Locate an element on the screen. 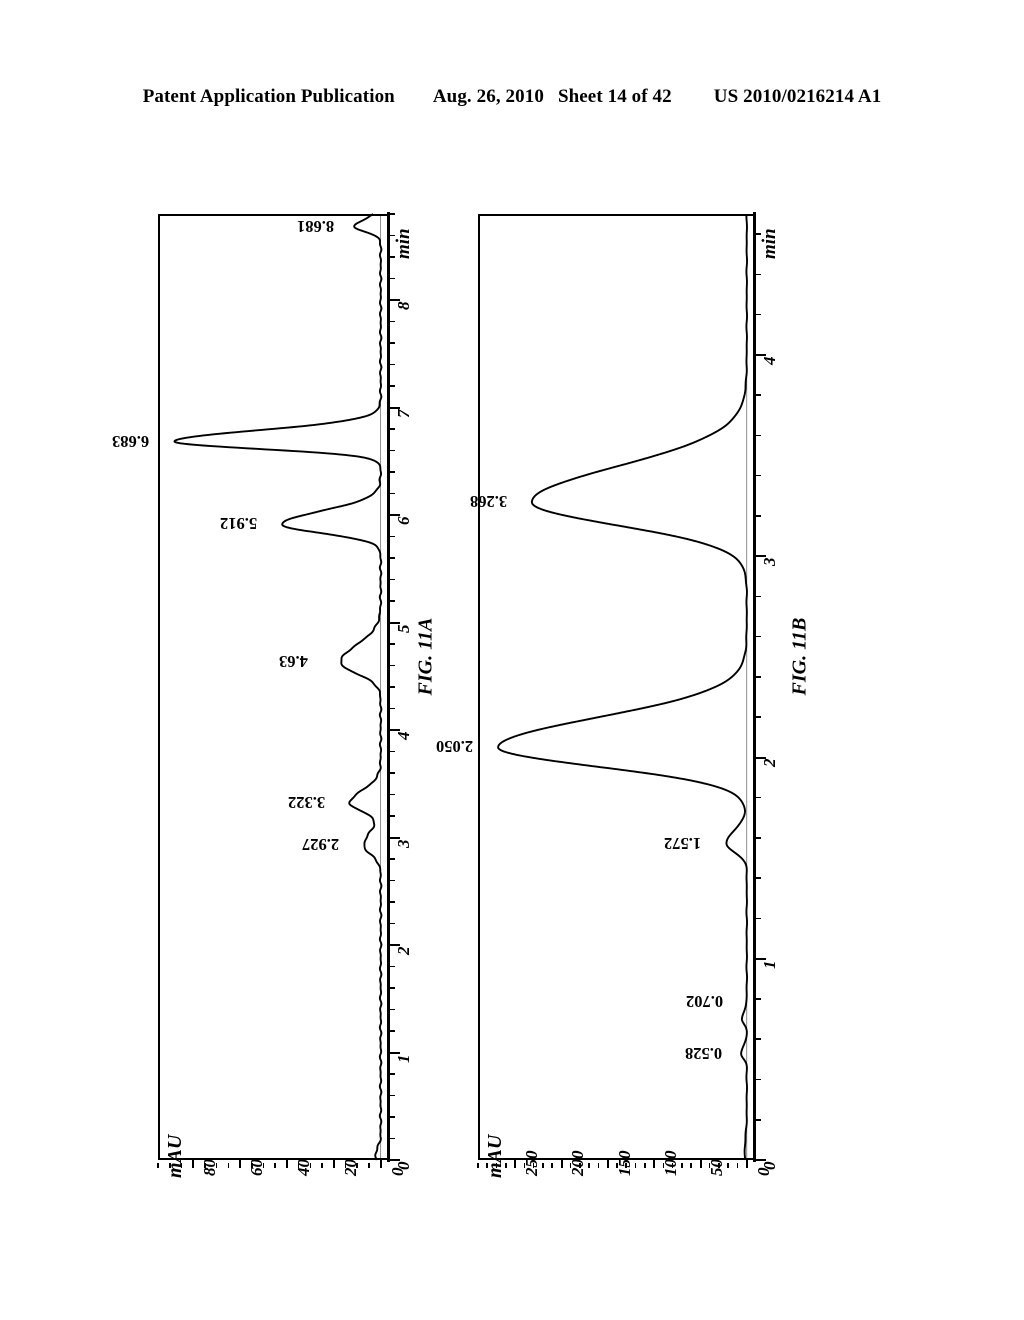 The width and height of the screenshot is (1024, 1320). peak-label: 0.702 is located at coordinates (705, 1001).